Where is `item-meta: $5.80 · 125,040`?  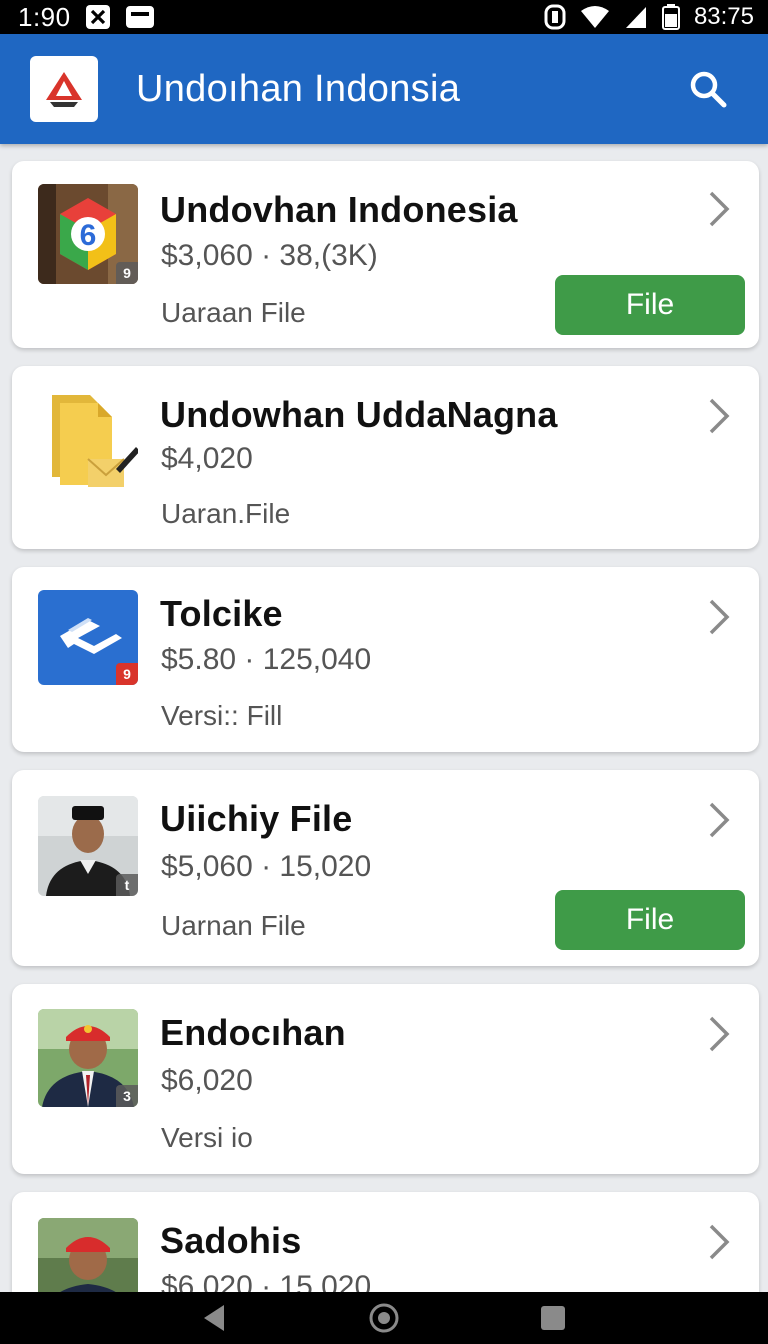 item-meta: $5.80 · 125,040 is located at coordinates (266, 659).